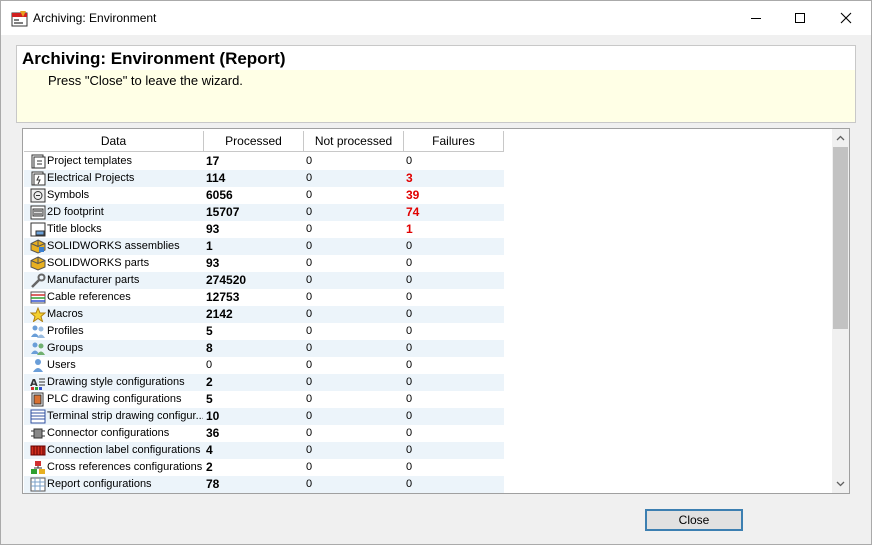  I want to click on close-icon, so click(846, 18).